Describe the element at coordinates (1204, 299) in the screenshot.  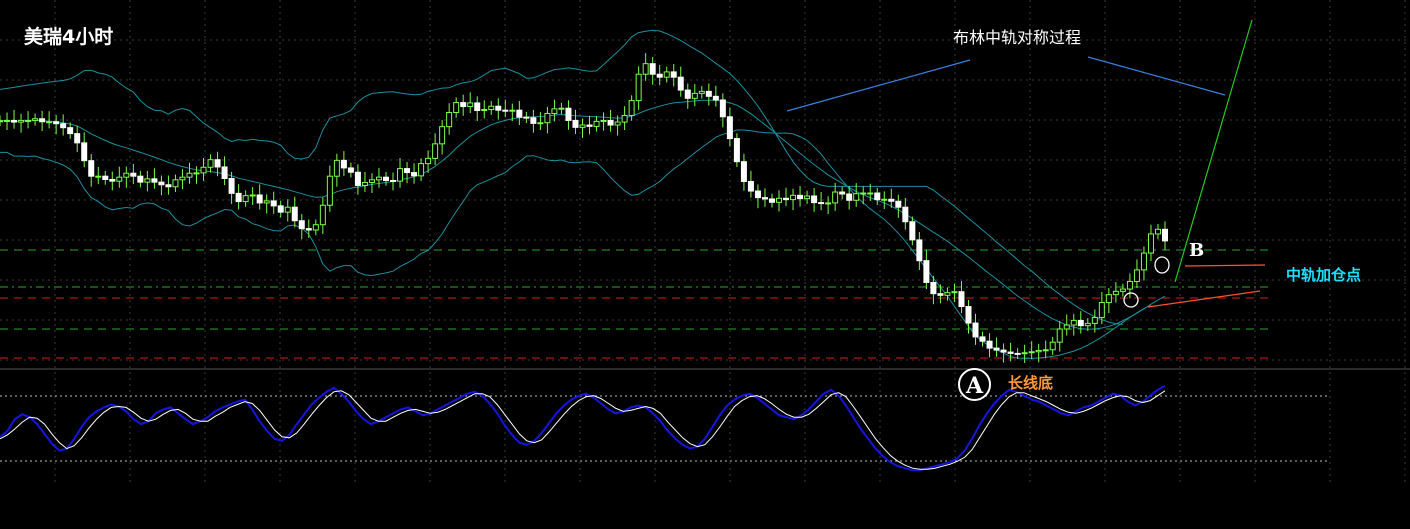
I see `arrow-orange-lower` at that location.